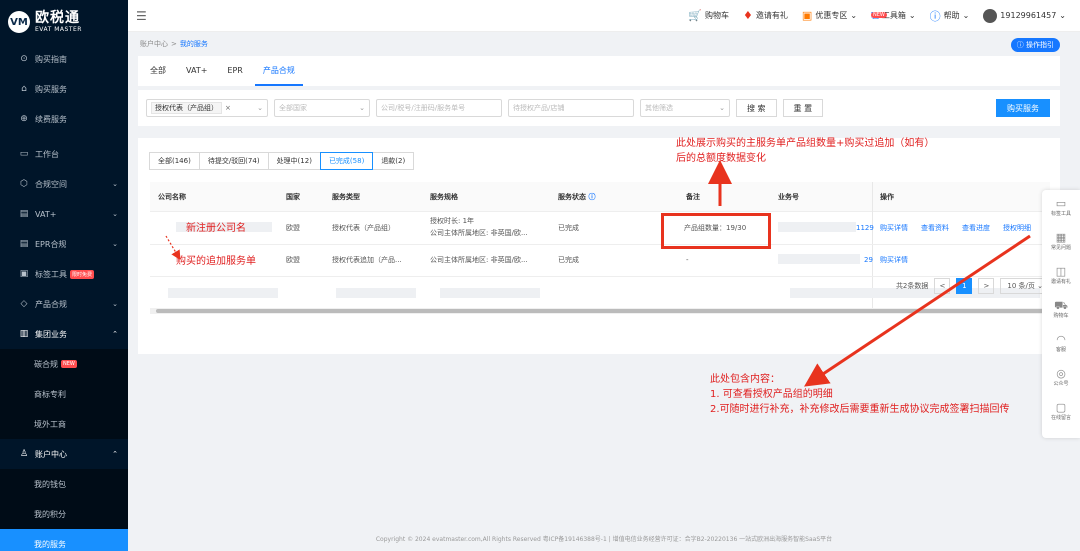 The width and height of the screenshot is (1080, 551). I want to click on status-tab-completed: 已完成(58), so click(346, 161).